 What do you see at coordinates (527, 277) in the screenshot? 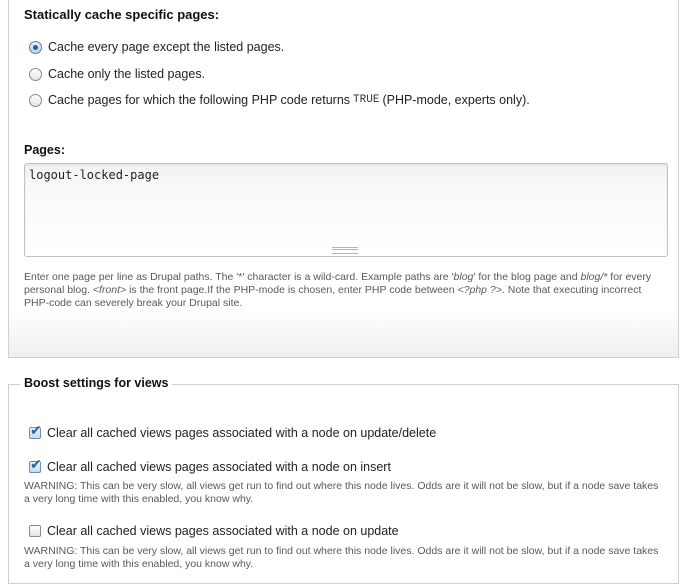
I see `description-text: ' for the blog page and` at bounding box center [527, 277].